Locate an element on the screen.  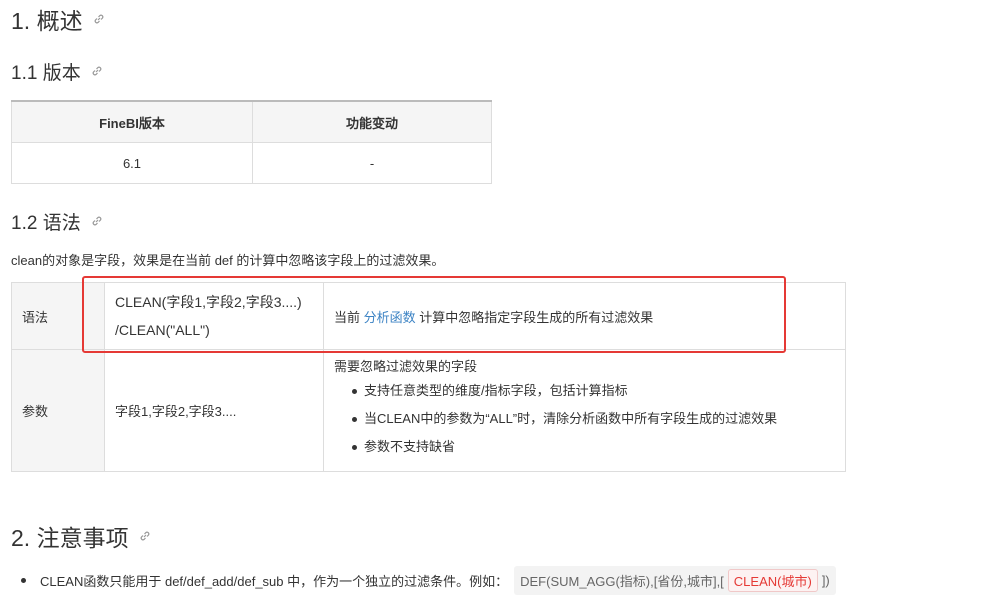
heading-notes: 2. 注意事项 is located at coordinates (81, 536).